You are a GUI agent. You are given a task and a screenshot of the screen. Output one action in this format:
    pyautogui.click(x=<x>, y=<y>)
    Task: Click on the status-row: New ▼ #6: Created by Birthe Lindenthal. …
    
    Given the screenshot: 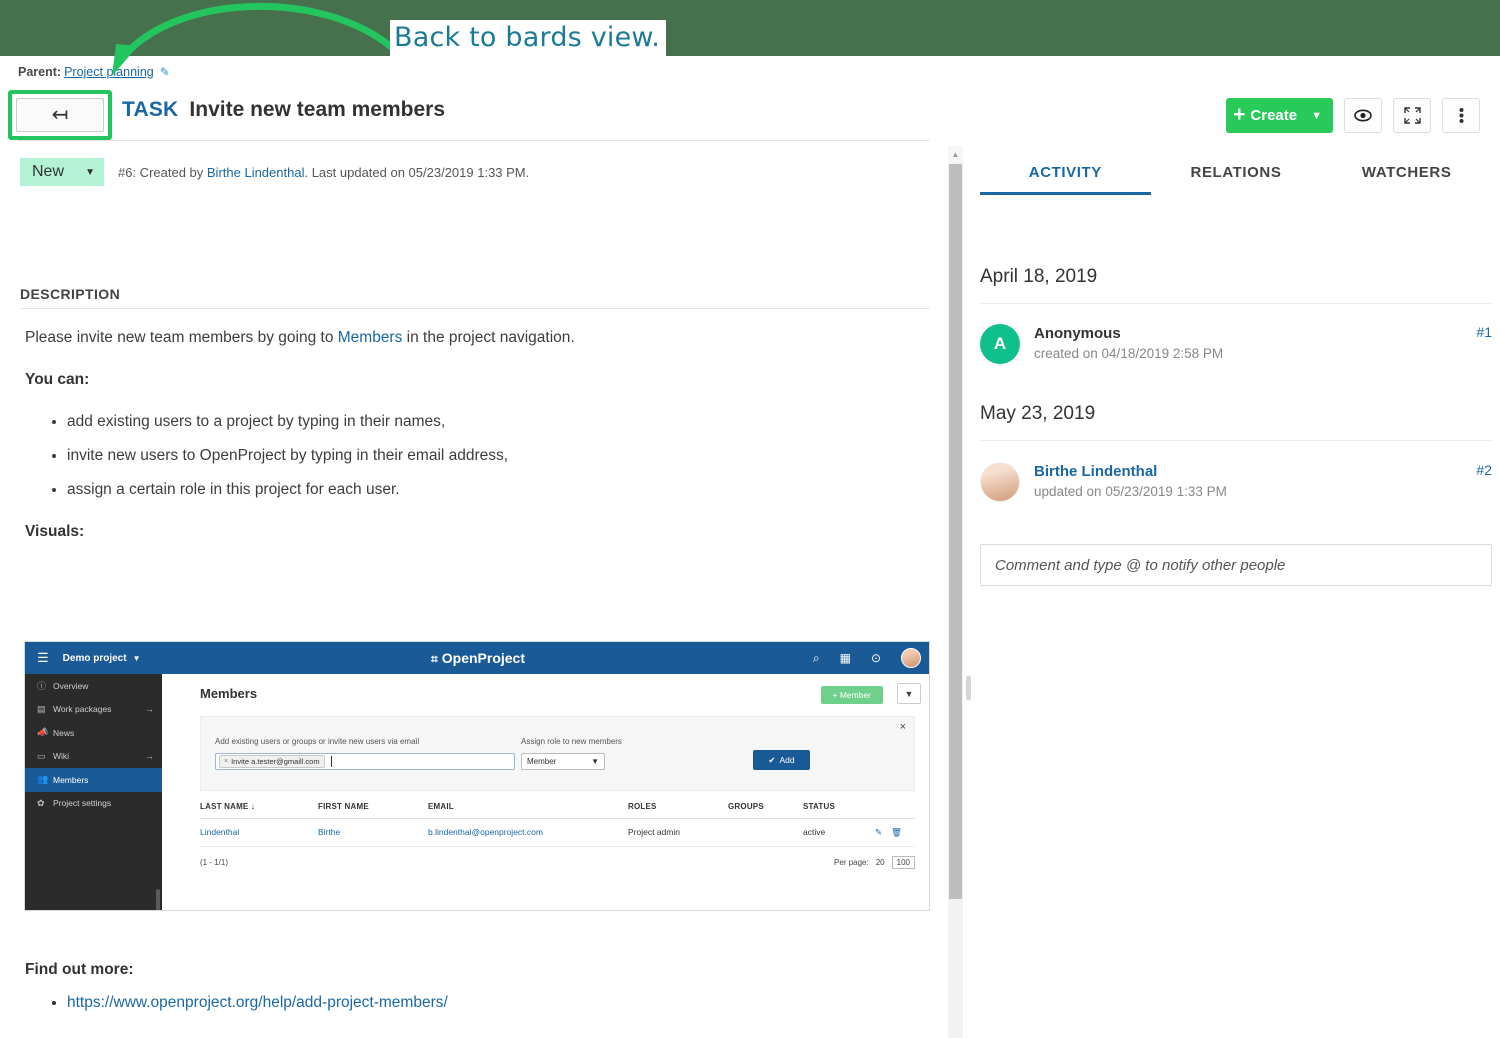 What is the action you would take?
    pyautogui.click(x=274, y=172)
    